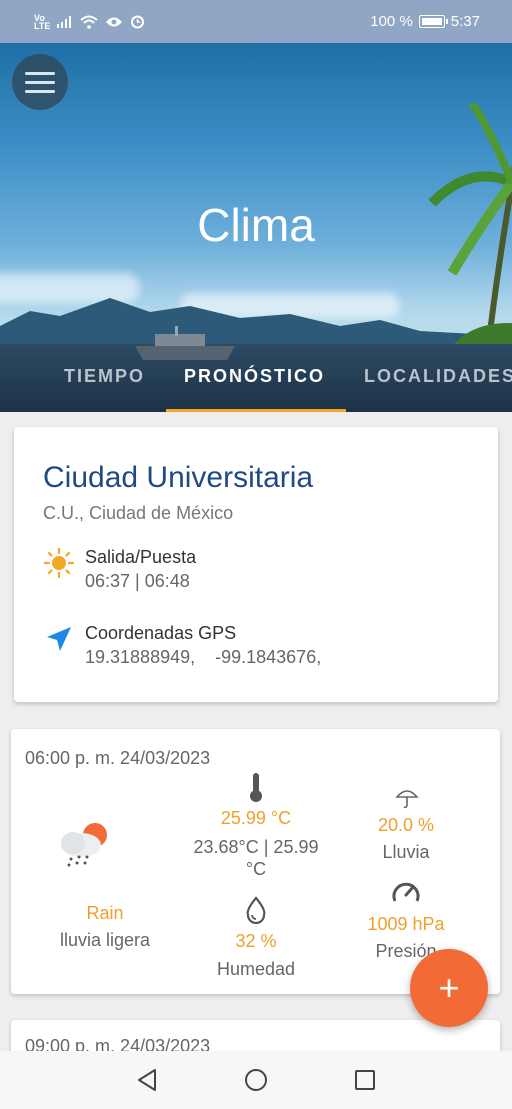  I want to click on condition-main: Rain, so click(105, 913).